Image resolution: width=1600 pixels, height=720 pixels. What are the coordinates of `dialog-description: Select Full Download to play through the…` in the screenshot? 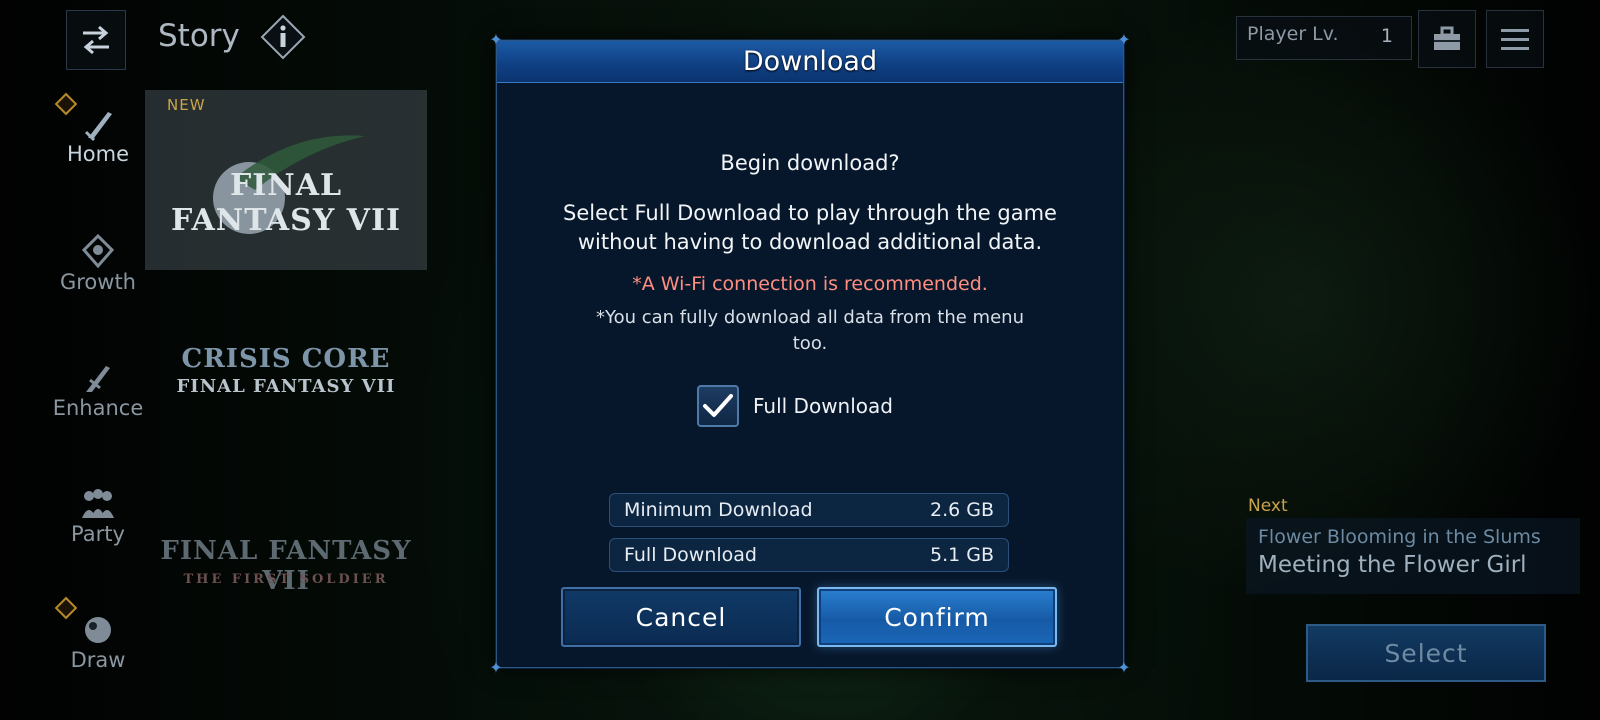 It's located at (810, 227).